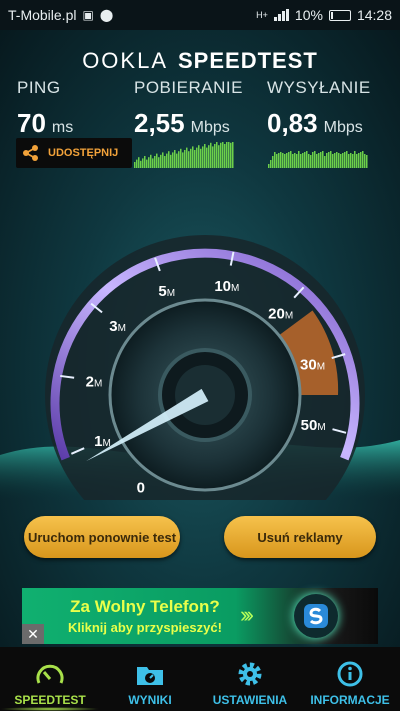  What do you see at coordinates (31, 123) in the screenshot?
I see `ping-value: 70` at bounding box center [31, 123].